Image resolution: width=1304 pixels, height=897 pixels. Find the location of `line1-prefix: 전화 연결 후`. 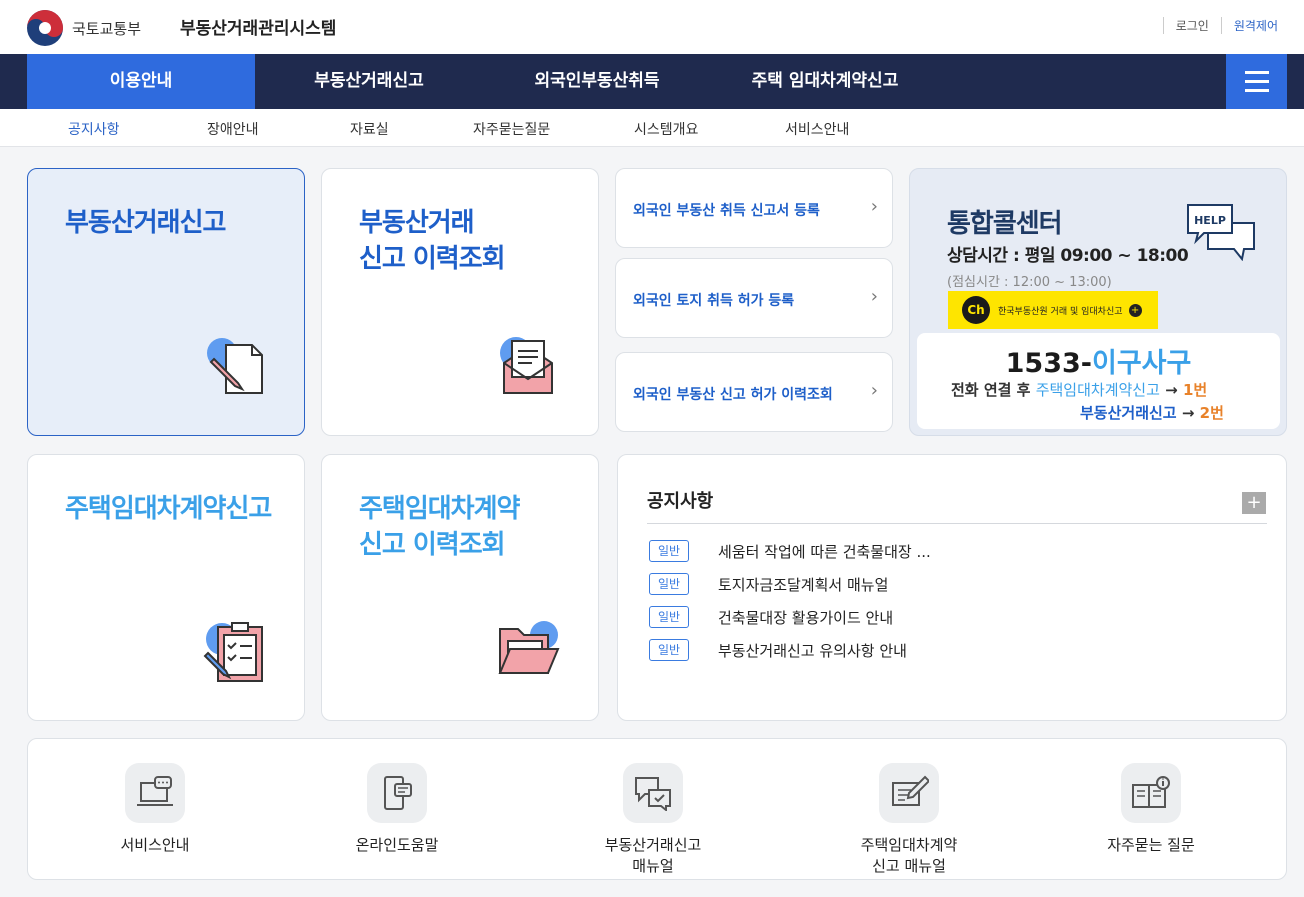

line1-prefix: 전화 연결 후 is located at coordinates (991, 390).